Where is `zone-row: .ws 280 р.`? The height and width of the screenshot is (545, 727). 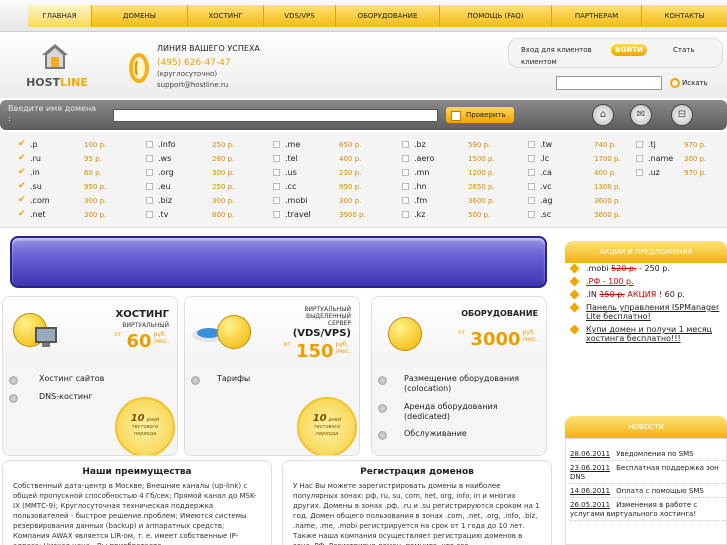
zone-row: .ws 280 р. is located at coordinates (190, 159).